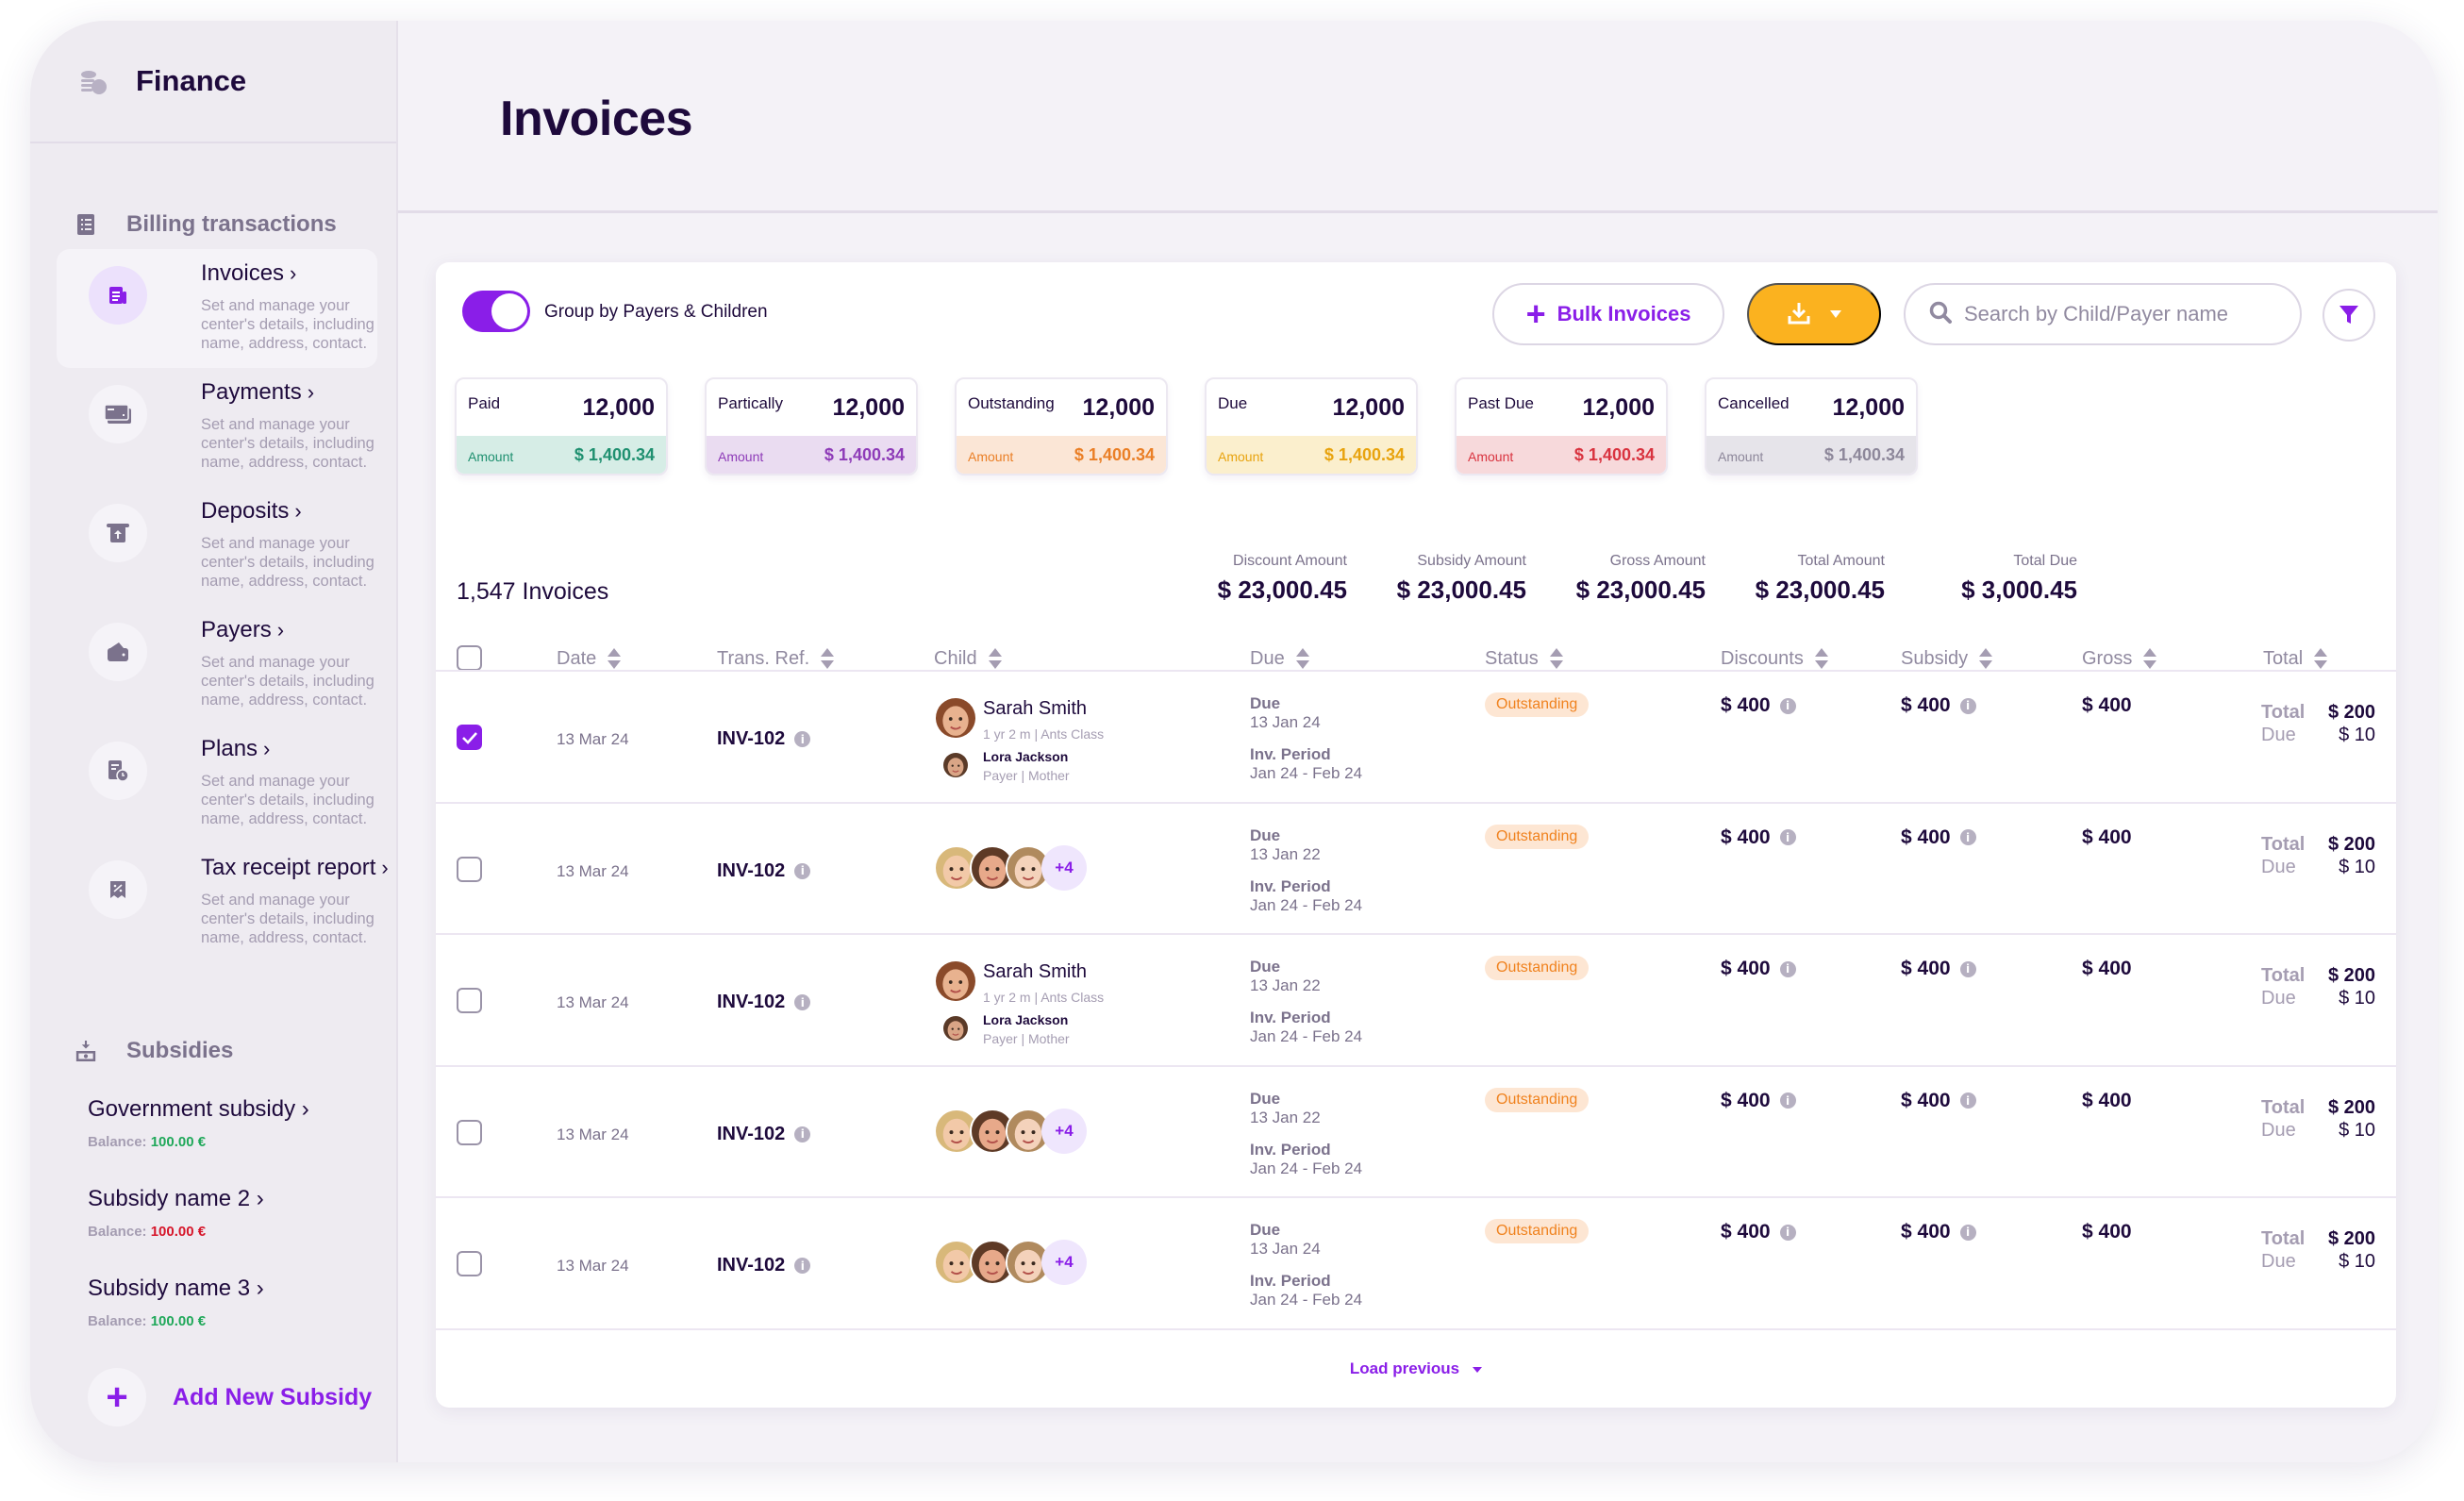  Describe the element at coordinates (1012, 403) in the screenshot. I see `status-card-label: Outstanding` at that location.